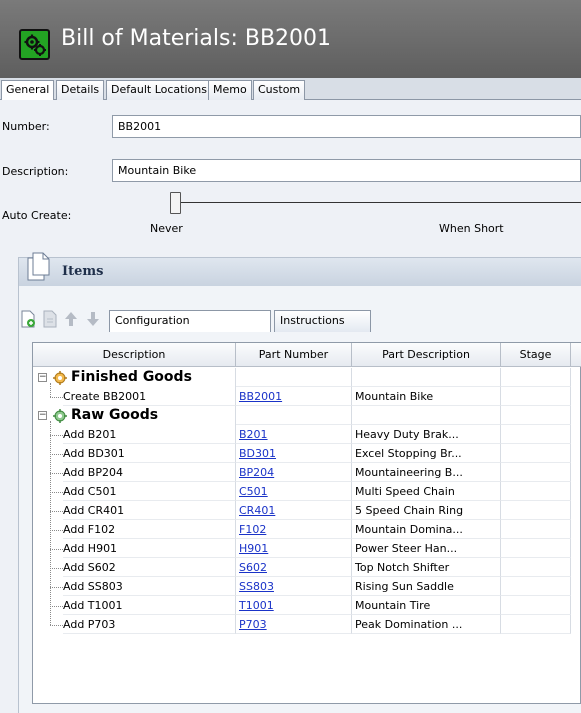  Describe the element at coordinates (149, 510) in the screenshot. I see `cell-description: Add CR401` at that location.